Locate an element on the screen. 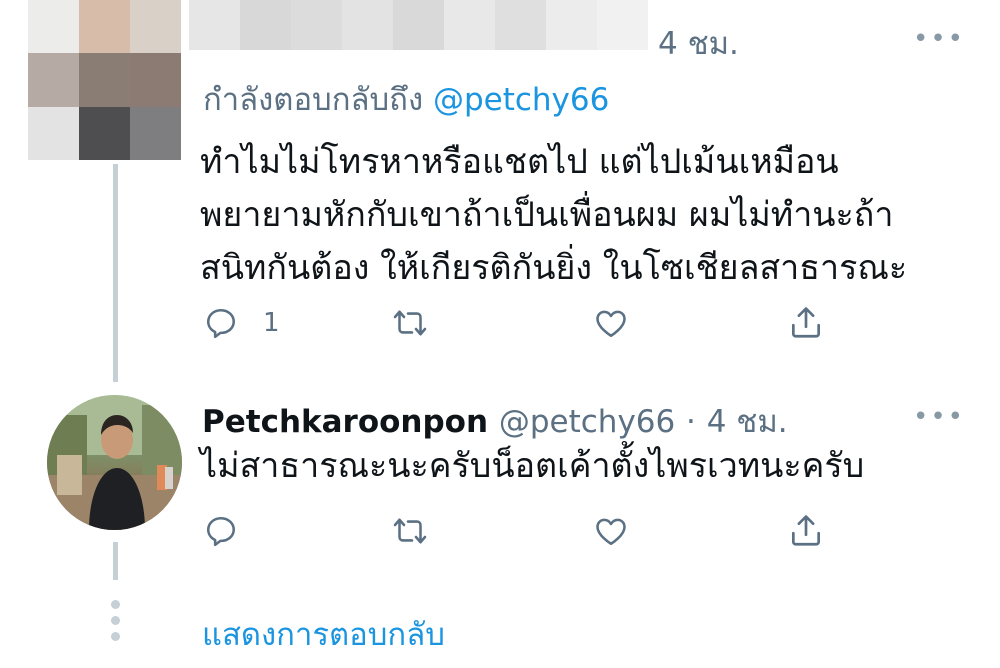  tweet-text: ไม่สาธารณะนะครับน็อตเค้าตั้งไพรเวทนะครับ is located at coordinates (532, 466).